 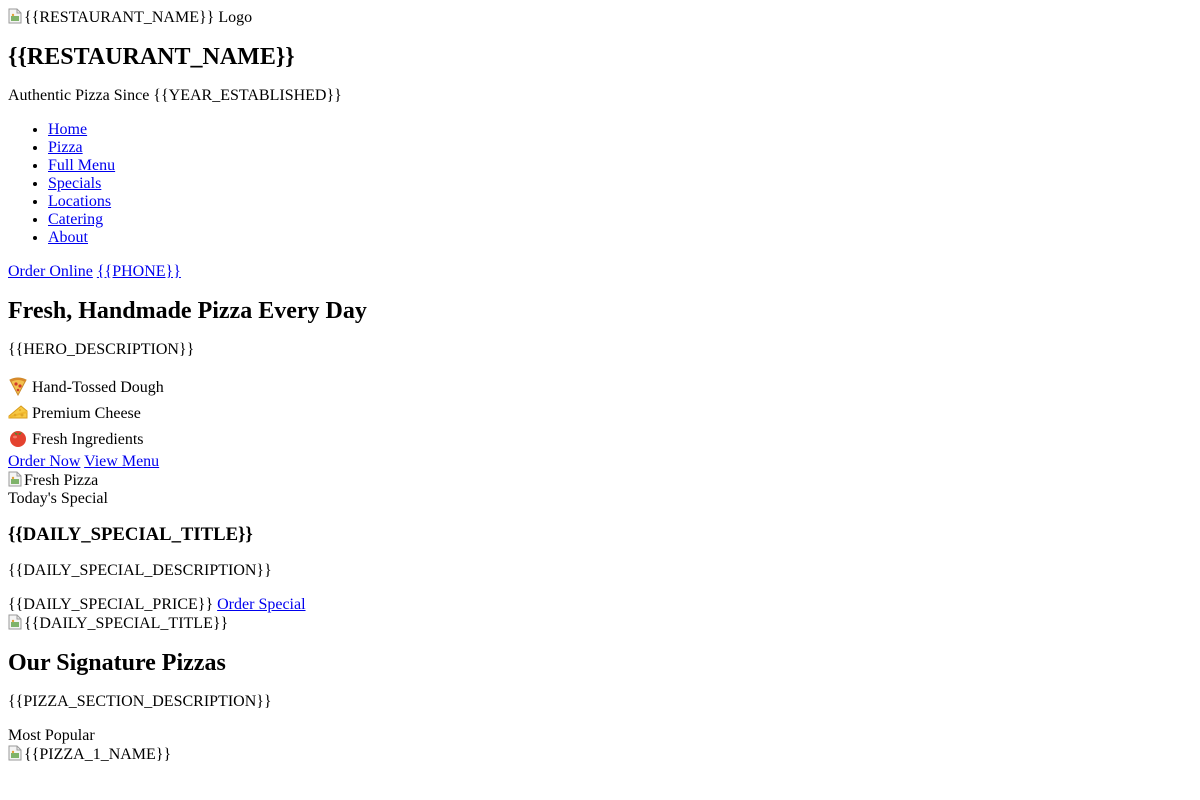 I want to click on feature-label: Fresh Ingredients, so click(x=88, y=439).